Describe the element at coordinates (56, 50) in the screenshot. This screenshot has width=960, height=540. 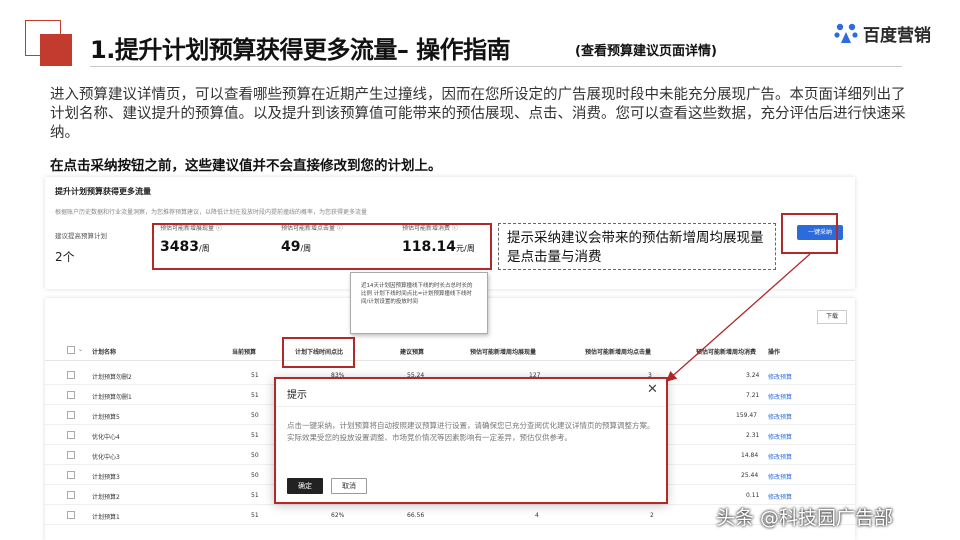
I see `title-decoration-square` at that location.